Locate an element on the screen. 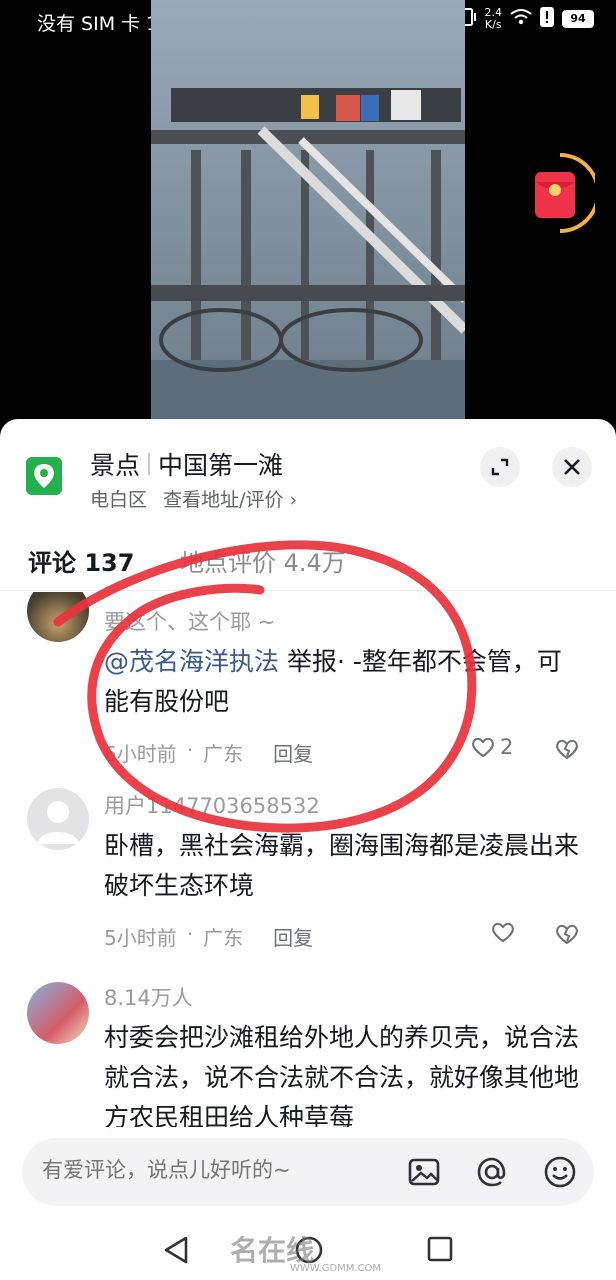 The image size is (616, 1280). default-avatar-icon is located at coordinates (58, 822).